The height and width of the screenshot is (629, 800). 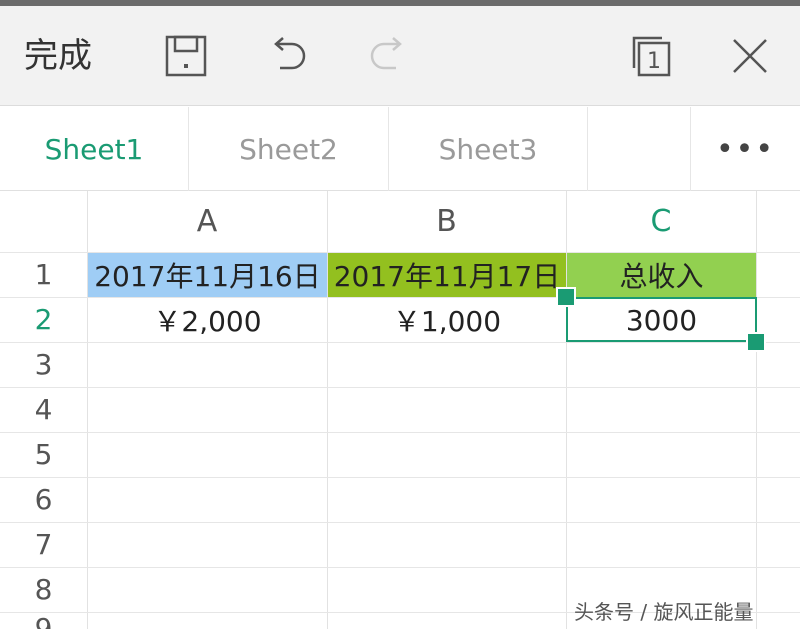 What do you see at coordinates (43, 319) in the screenshot?
I see `row-header-2: 2` at bounding box center [43, 319].